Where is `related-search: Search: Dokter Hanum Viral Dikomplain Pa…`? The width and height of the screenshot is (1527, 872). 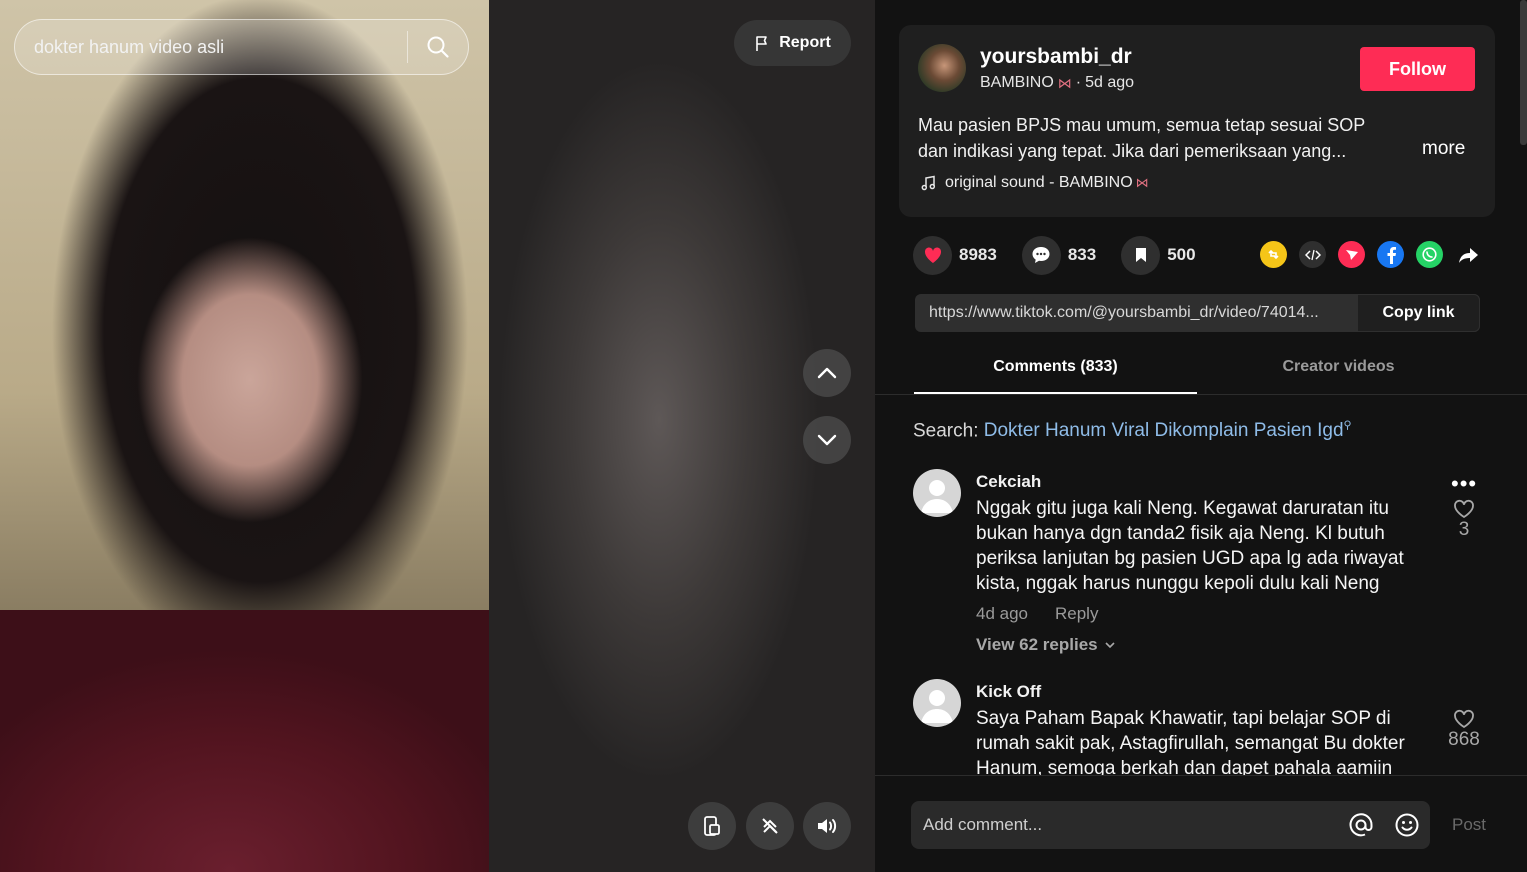
related-search: Search: Dokter Hanum Viral Dikomplain Pa… is located at coordinates (1132, 430).